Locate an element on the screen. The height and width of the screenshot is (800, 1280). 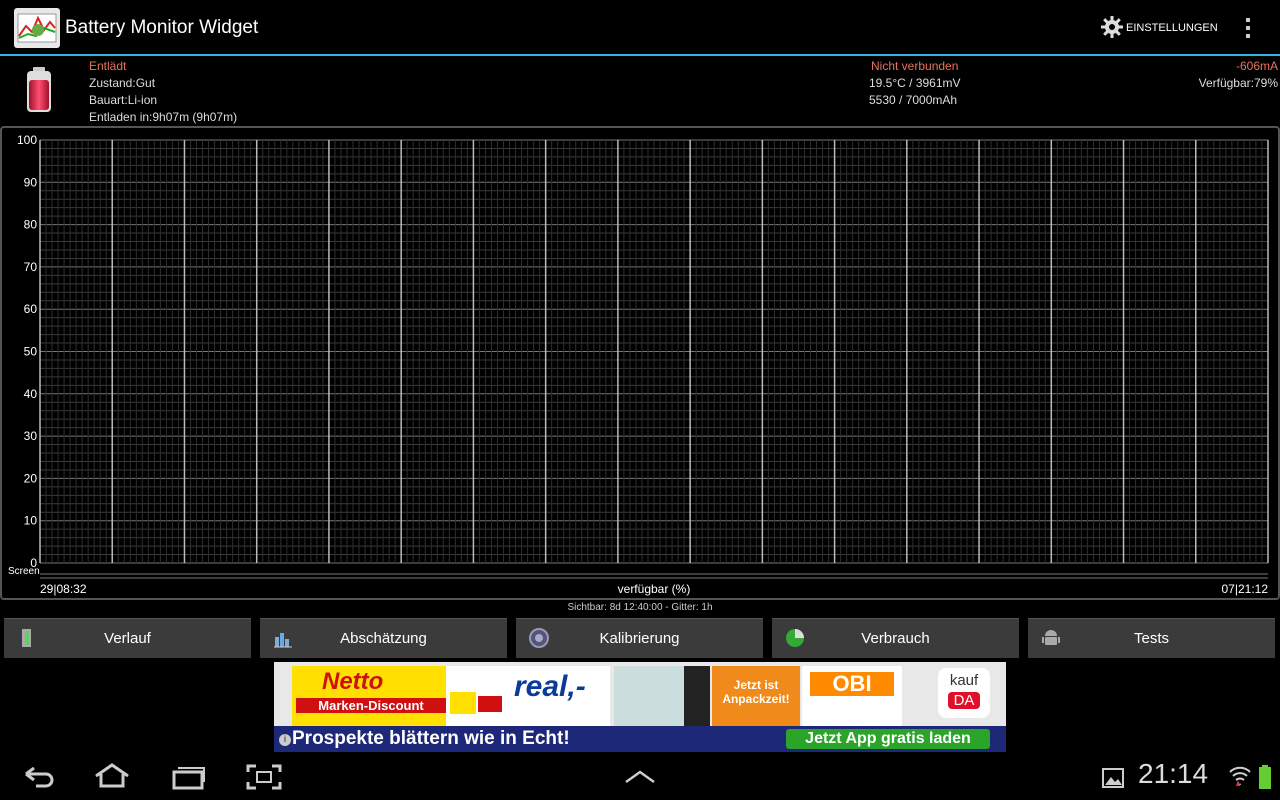
ad-brand-obi: OBI is located at coordinates (852, 684).